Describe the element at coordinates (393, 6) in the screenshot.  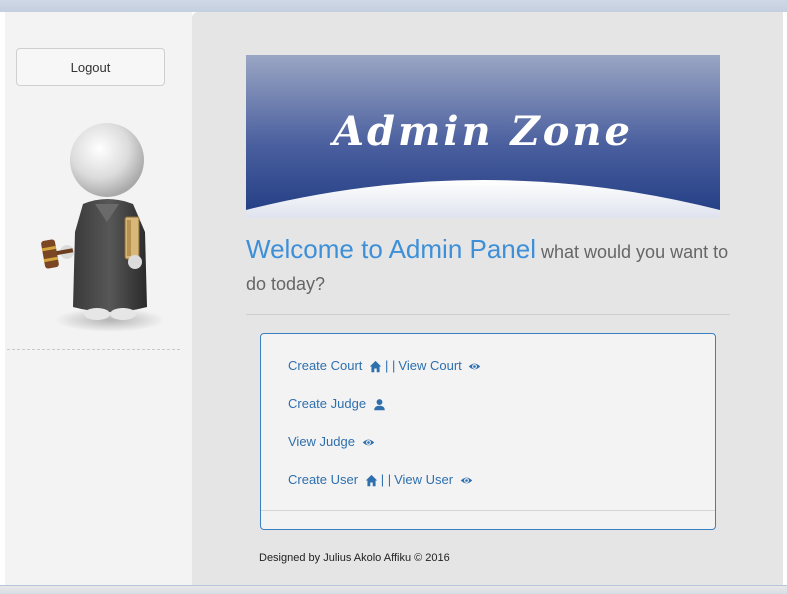
I see `browser-top-bar` at that location.